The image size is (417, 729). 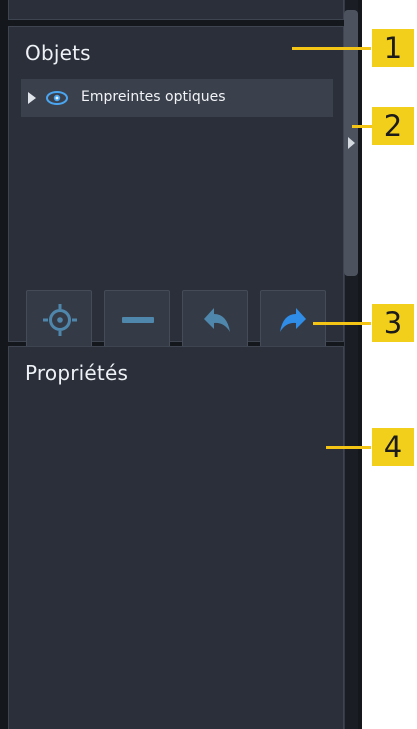 I want to click on callout-badge-2: 2, so click(x=393, y=126).